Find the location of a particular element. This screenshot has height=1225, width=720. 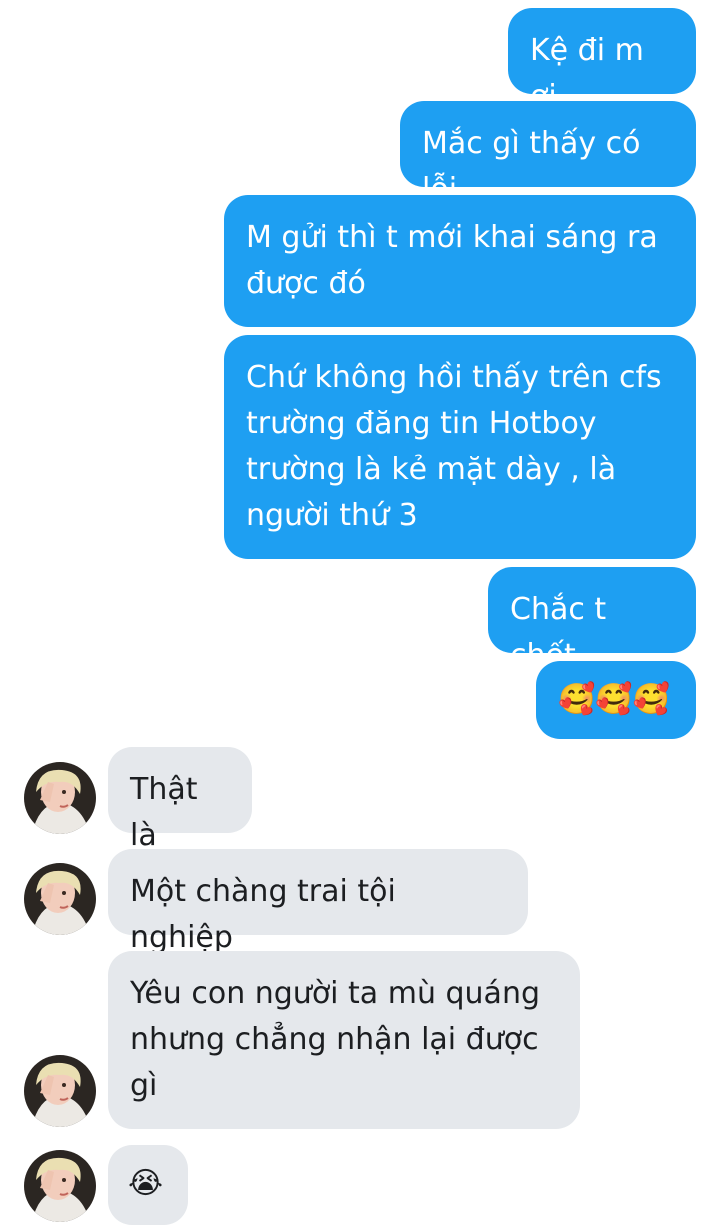

received-message: 😭 is located at coordinates (148, 1185).